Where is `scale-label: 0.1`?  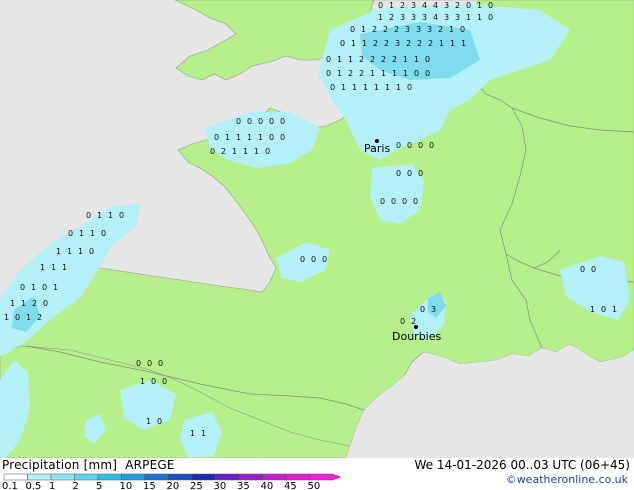 scale-label: 0.1 is located at coordinates (10, 485).